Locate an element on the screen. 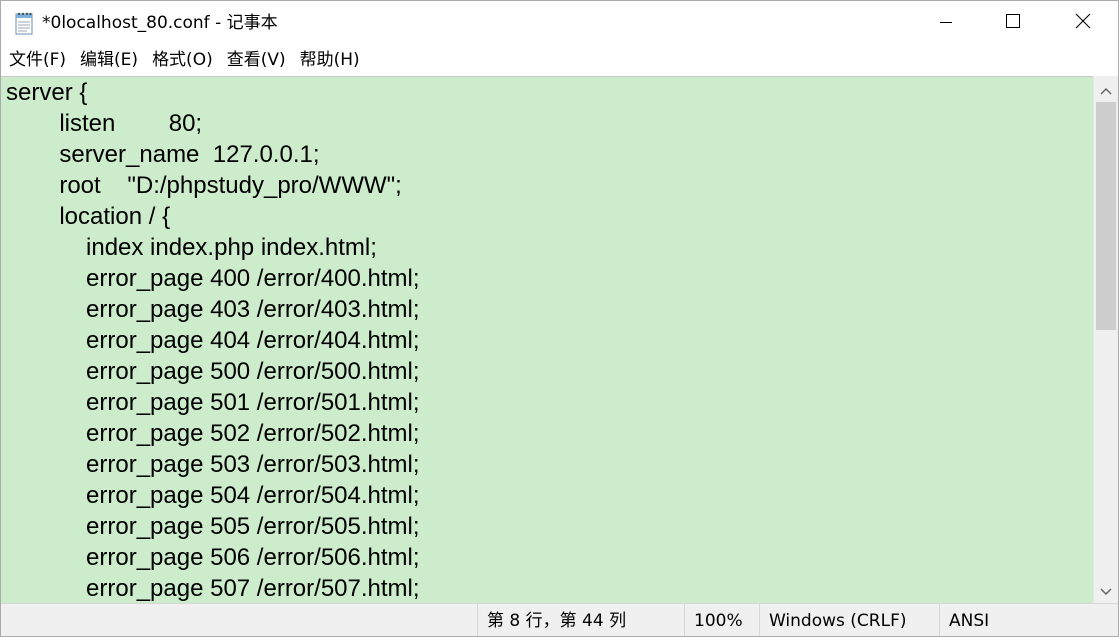 Image resolution: width=1119 pixels, height=637 pixels. code-line: error_page 505 /error/505.html; is located at coordinates (213, 526).